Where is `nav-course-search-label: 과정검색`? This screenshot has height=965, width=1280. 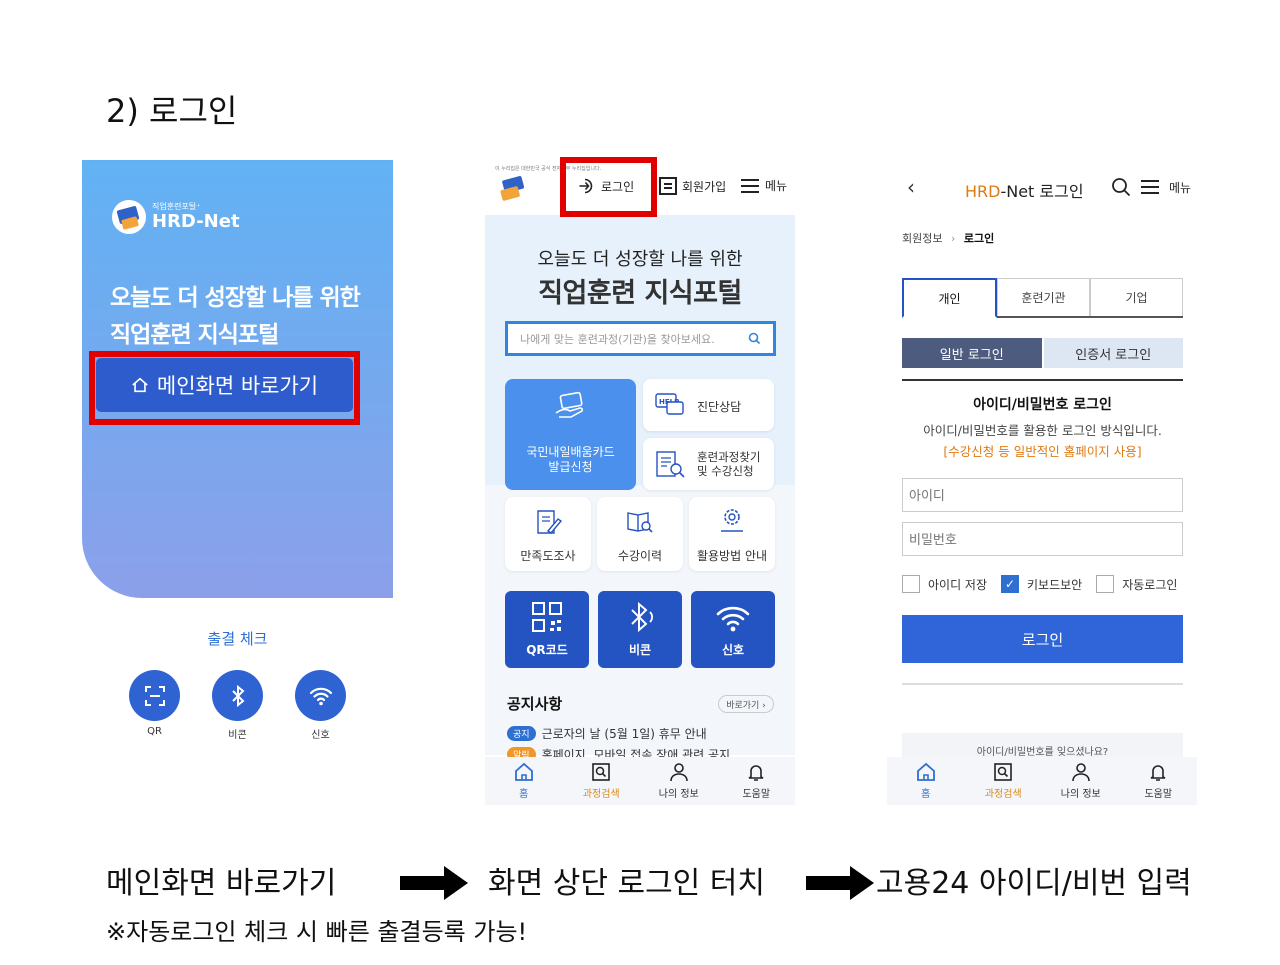
nav-course-search-label: 과정검색 is located at coordinates (601, 794).